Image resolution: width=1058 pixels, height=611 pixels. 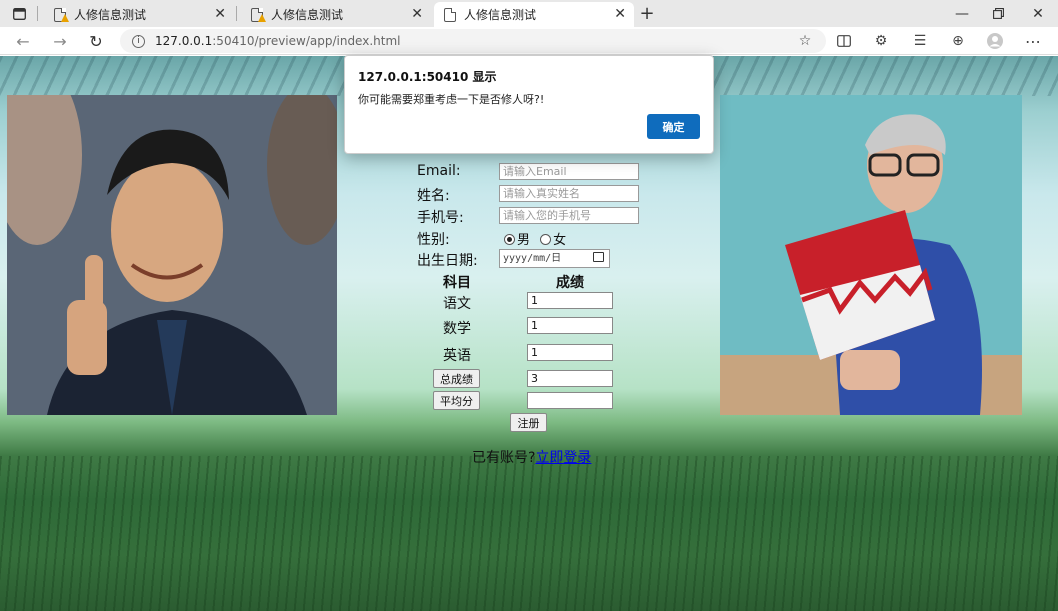 I want to click on url-path: :50410/preview/app/index.html, so click(x=306, y=41).